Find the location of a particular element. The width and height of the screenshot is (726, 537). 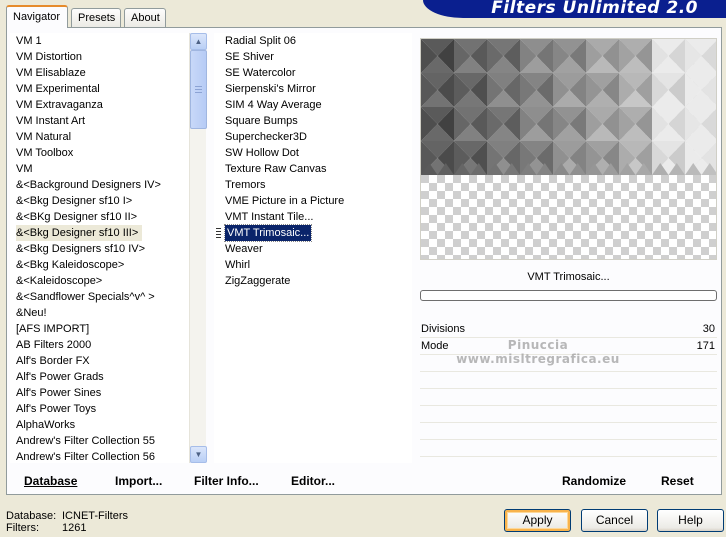

filter-item: SE Watercolor is located at coordinates (260, 73).